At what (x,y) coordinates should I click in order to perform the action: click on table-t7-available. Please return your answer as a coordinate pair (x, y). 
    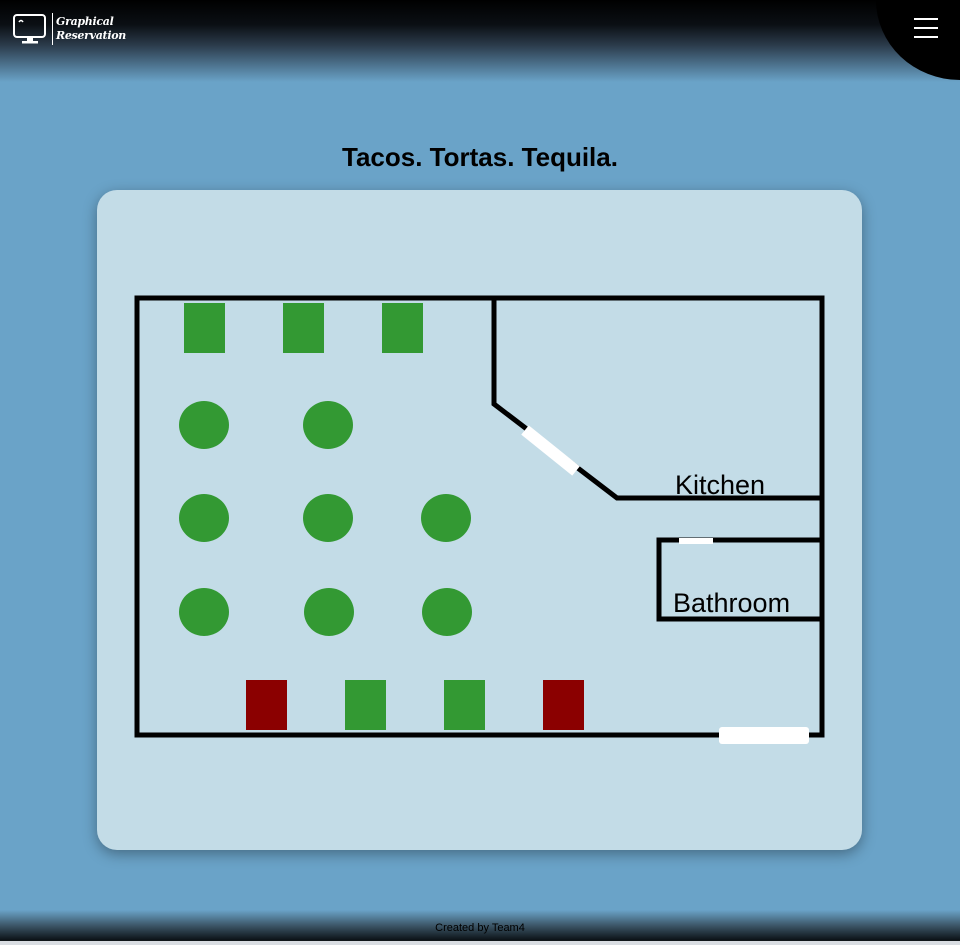
    Looking at the image, I should click on (328, 518).